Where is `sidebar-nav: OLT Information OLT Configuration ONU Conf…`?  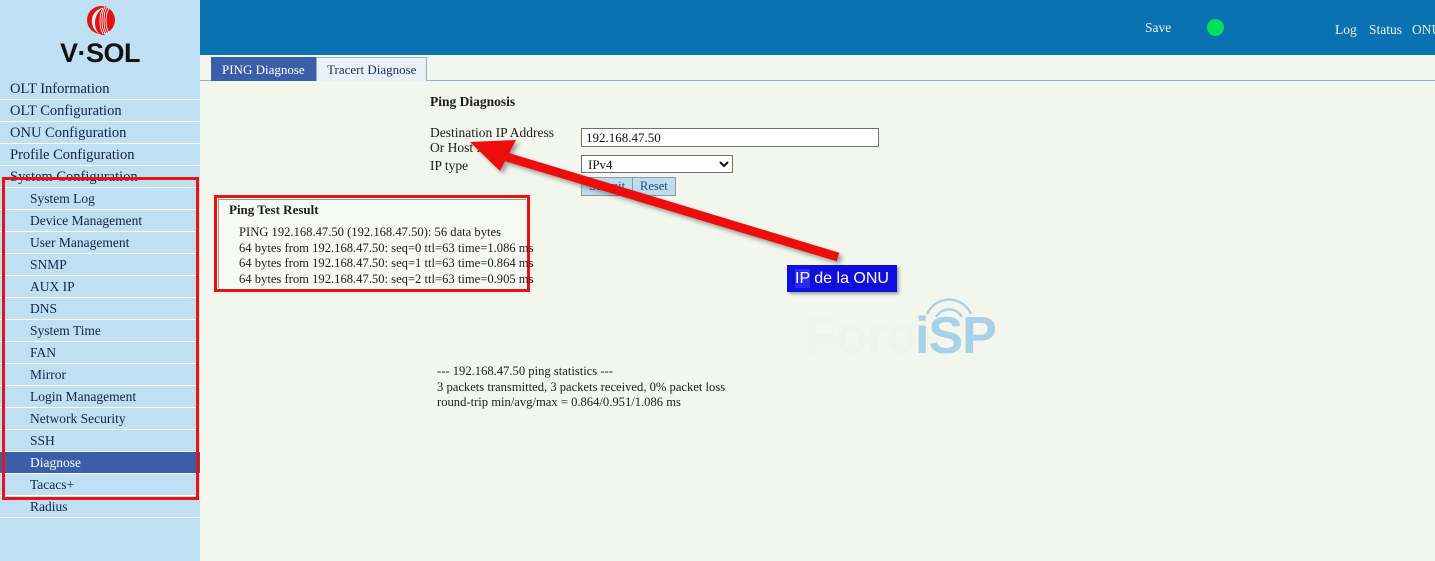 sidebar-nav: OLT Information OLT Configuration ONU Conf… is located at coordinates (100, 298).